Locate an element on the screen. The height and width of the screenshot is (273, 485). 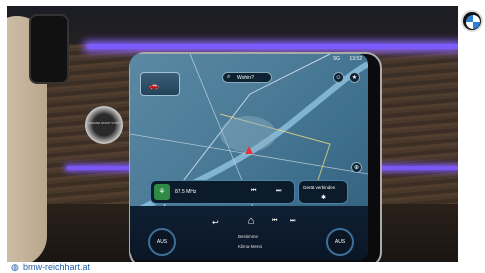
connect-device-label: Gerät verbinden is located at coordinates (319, 187).